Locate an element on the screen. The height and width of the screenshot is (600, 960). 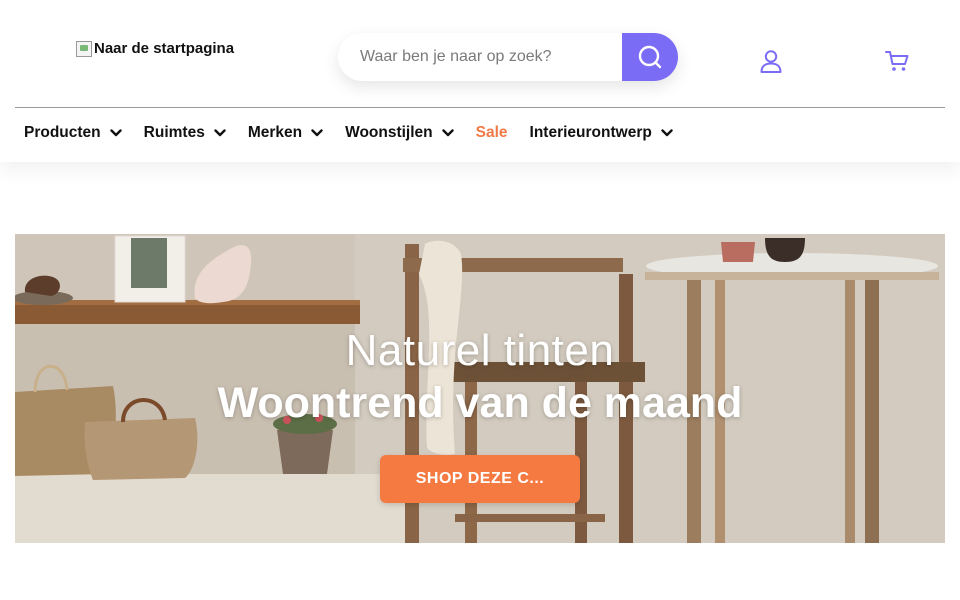
search-bar is located at coordinates (508, 57).